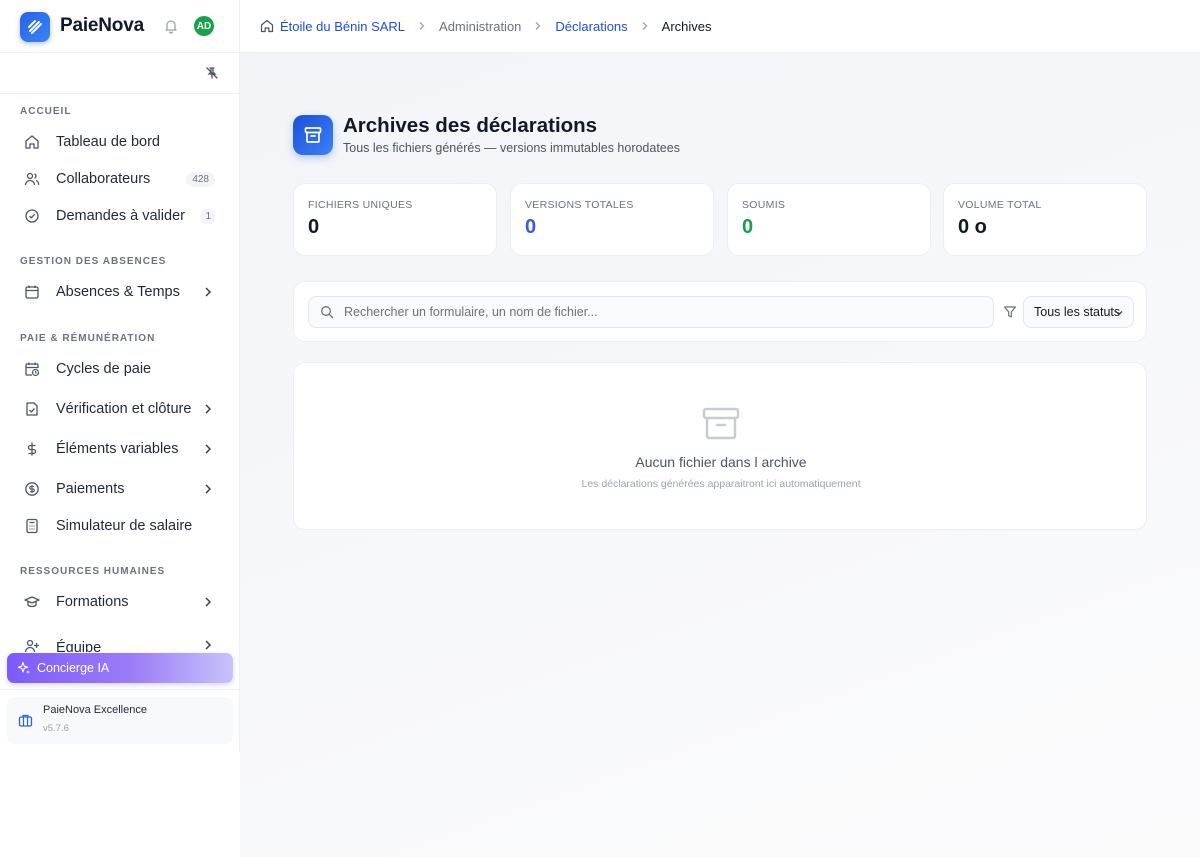  Describe the element at coordinates (32, 179) in the screenshot. I see `users-icon` at that location.